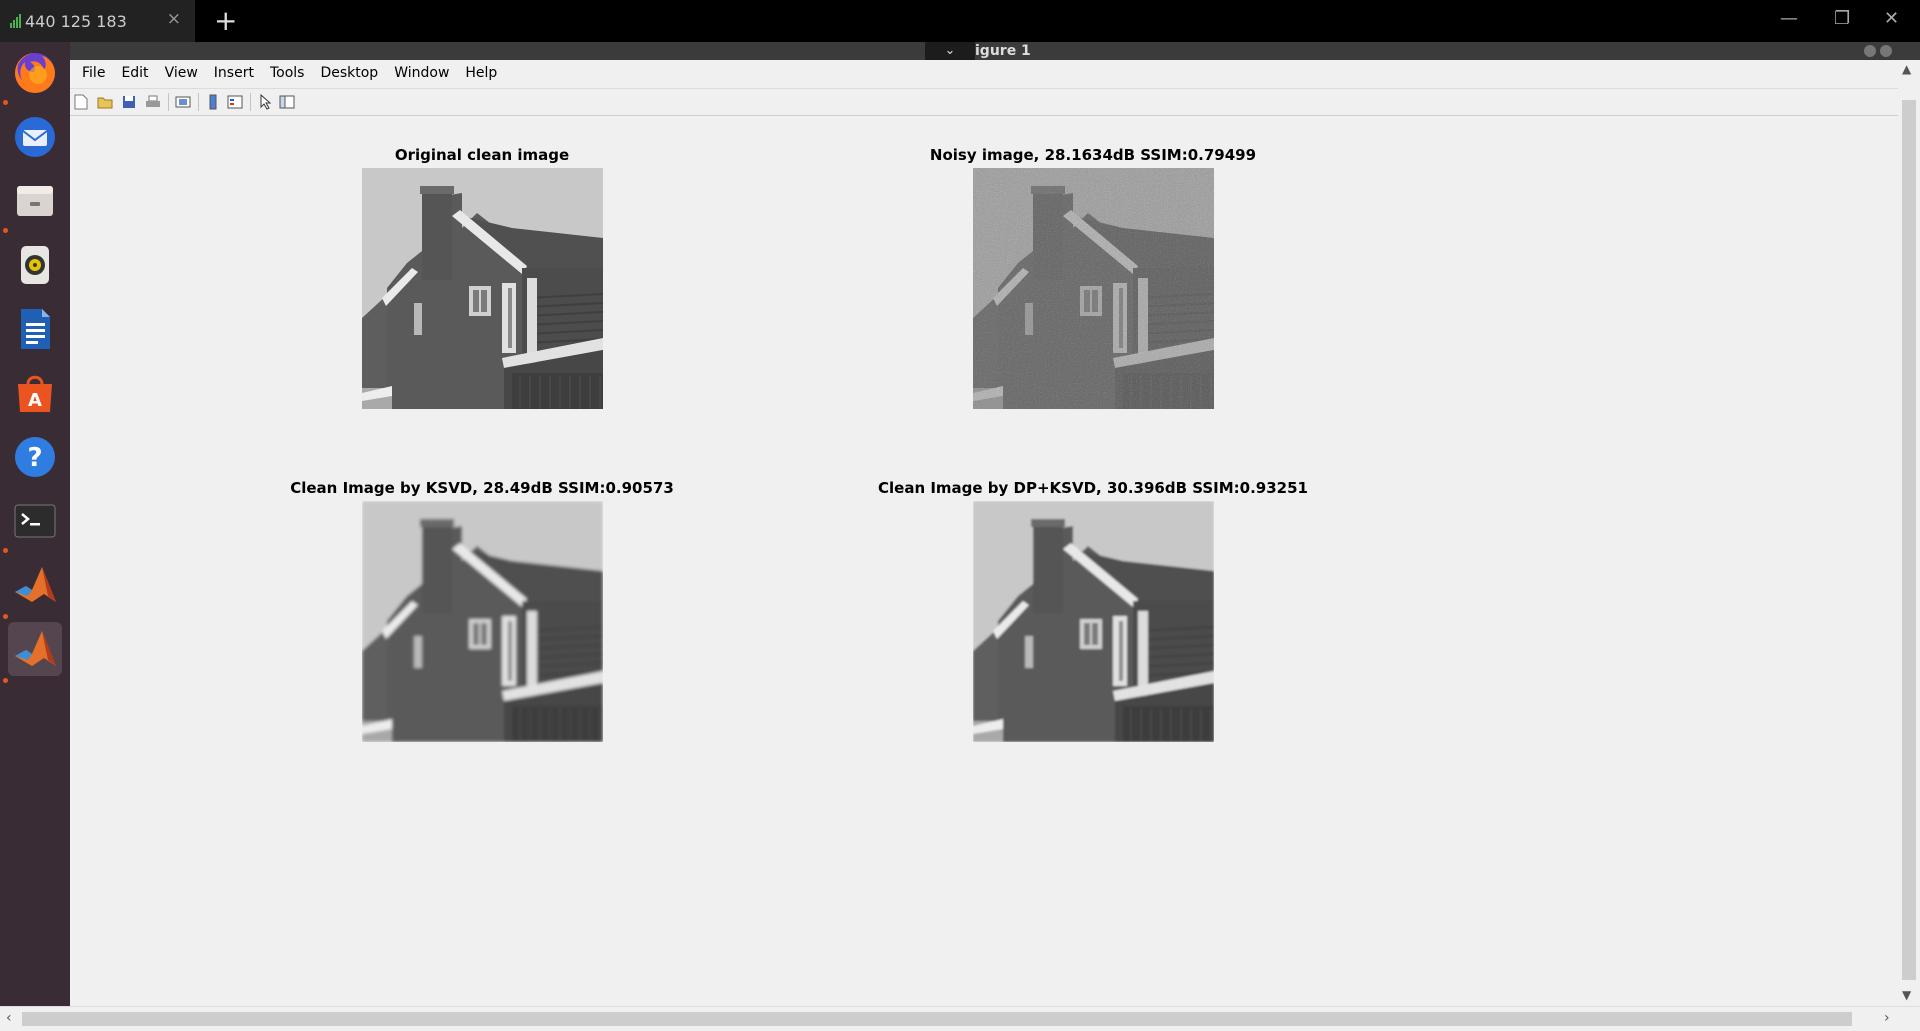  What do you see at coordinates (1842, 18) in the screenshot?
I see `restore-window-button: ❐` at bounding box center [1842, 18].